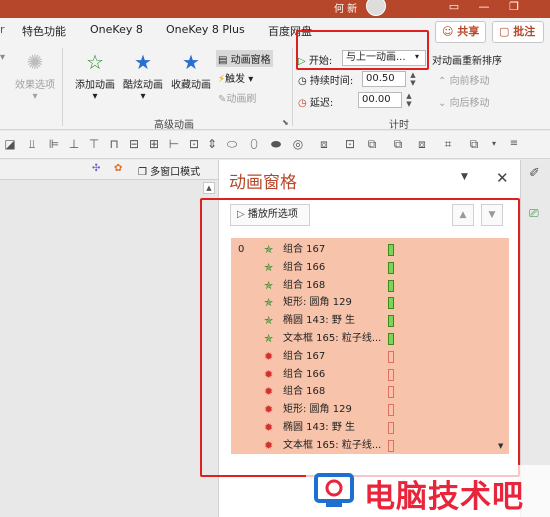  I want to click on cool-animation-button: ★ 酷炫动画 ▾, so click(143, 76).